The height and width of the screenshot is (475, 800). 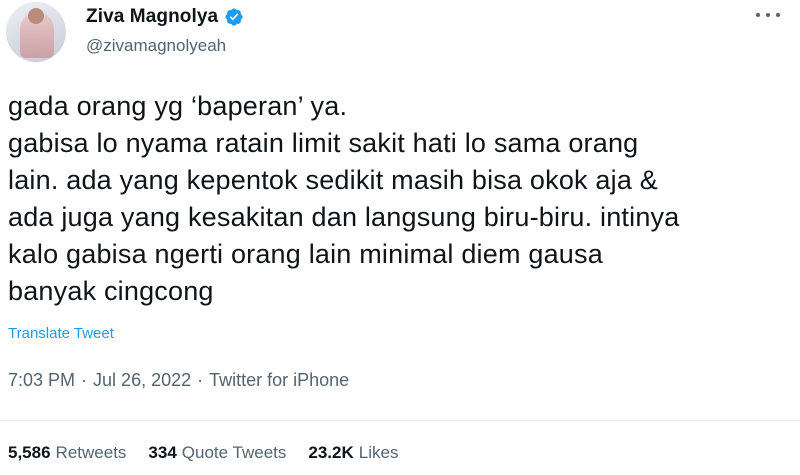 I want to click on tweet-time: 7:03 PM, so click(x=41, y=380).